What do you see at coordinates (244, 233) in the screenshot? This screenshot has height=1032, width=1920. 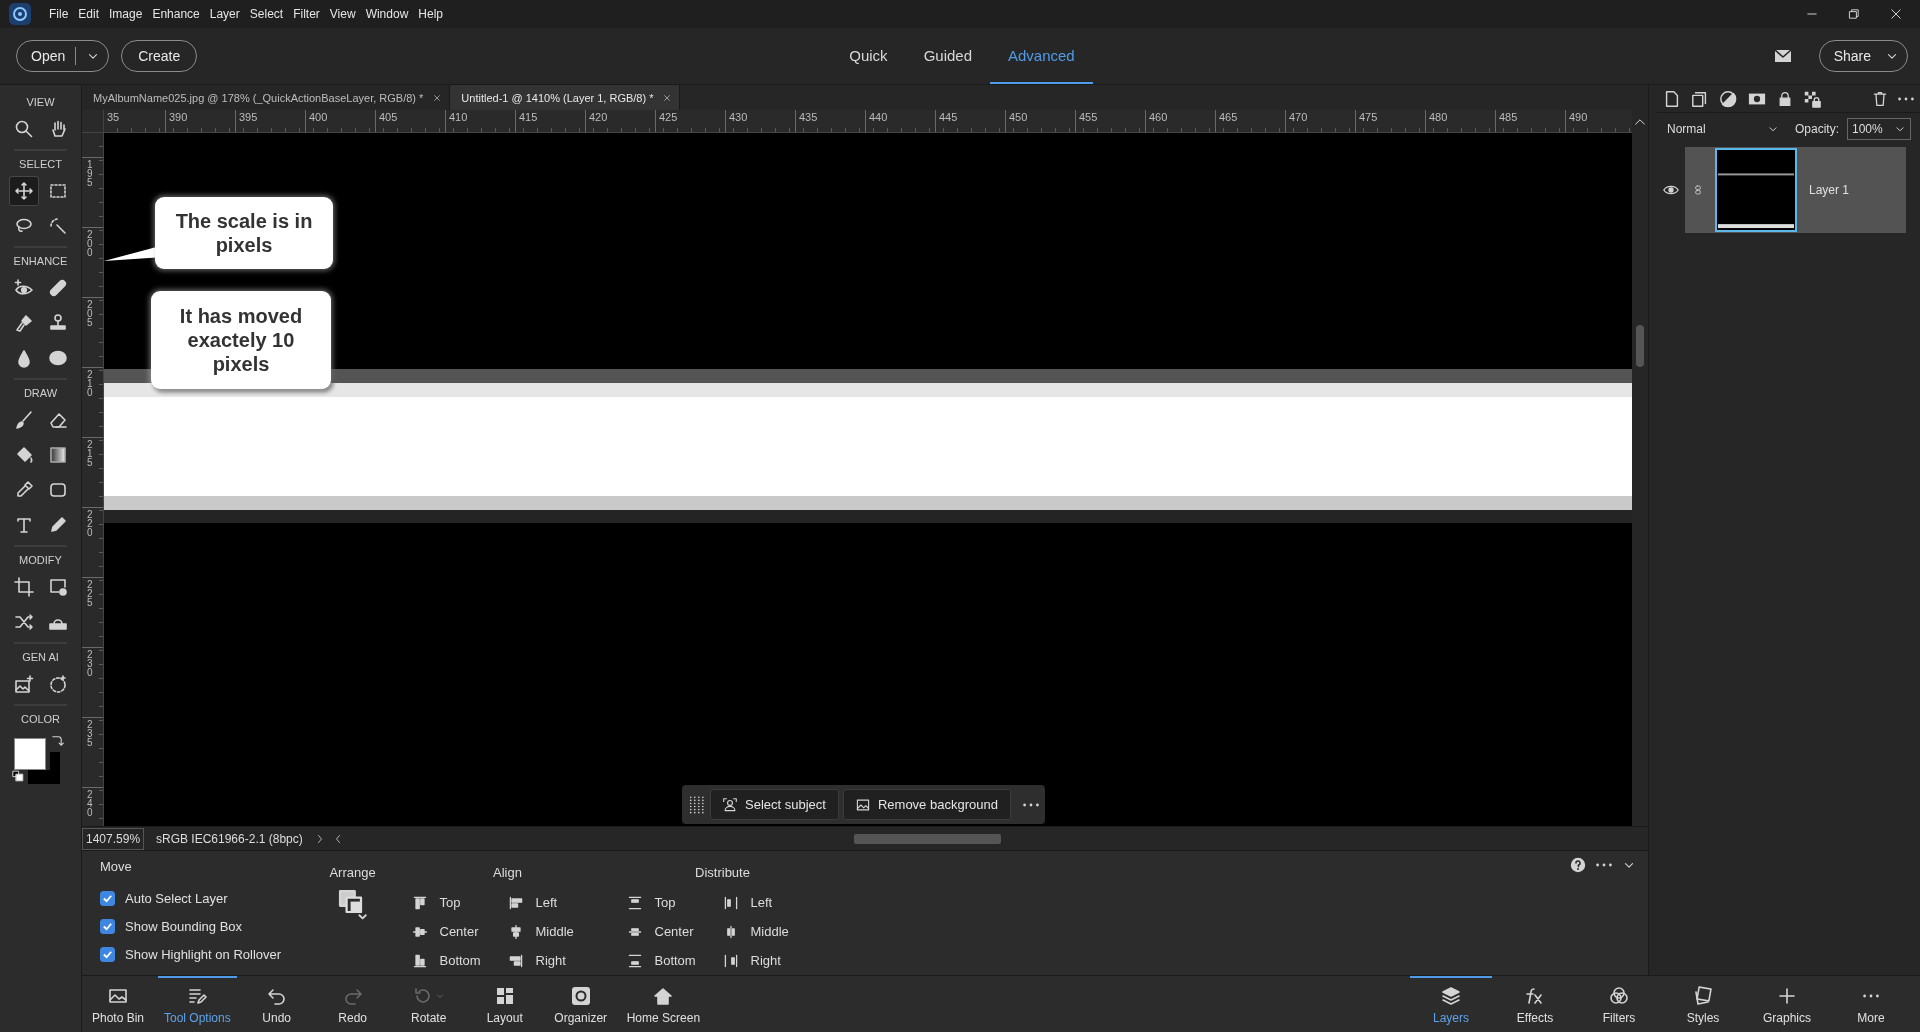 I see `callout: The scale is in pixels` at bounding box center [244, 233].